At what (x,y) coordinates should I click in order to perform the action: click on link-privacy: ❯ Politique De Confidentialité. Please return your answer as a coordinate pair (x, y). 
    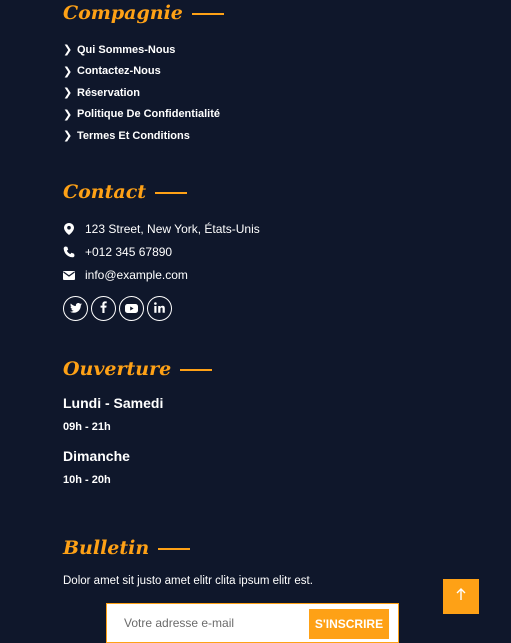
    Looking at the image, I should click on (141, 115).